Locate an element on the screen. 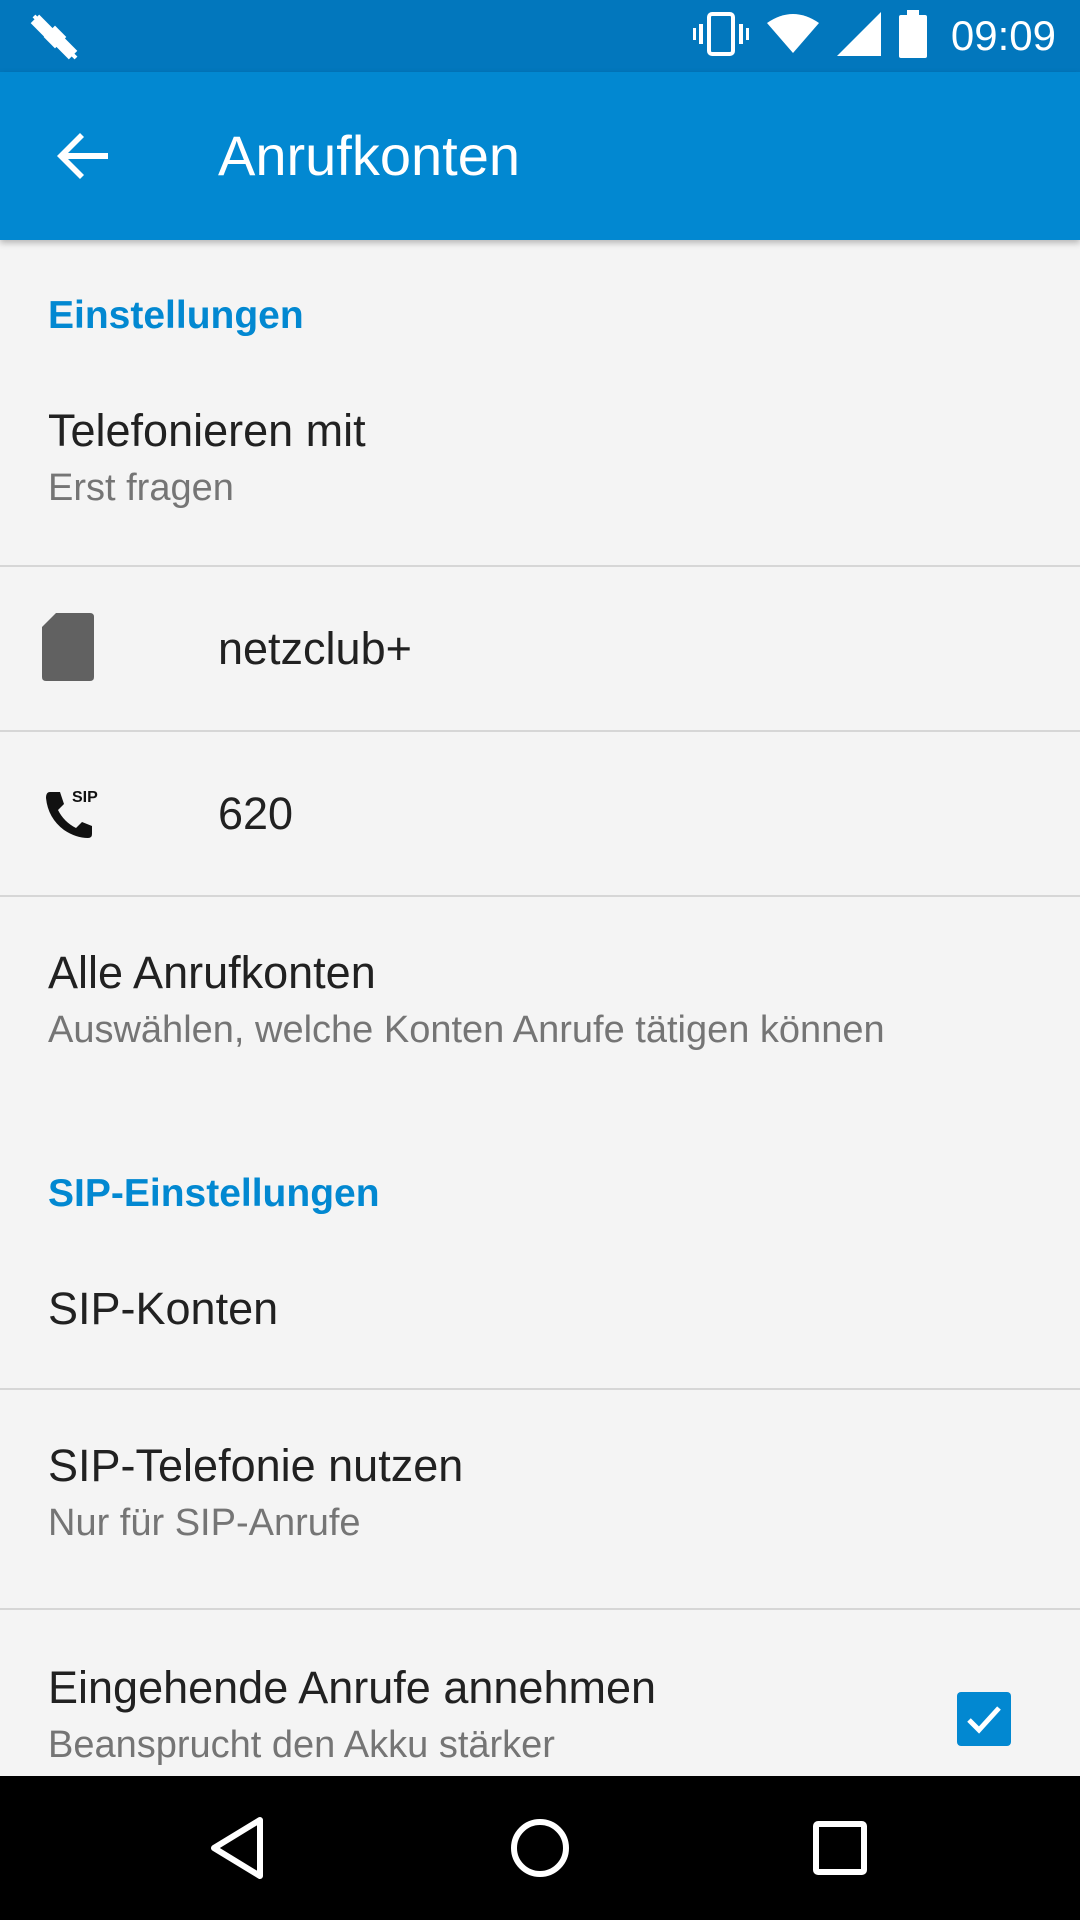  satellite-icon is located at coordinates (55, 37).